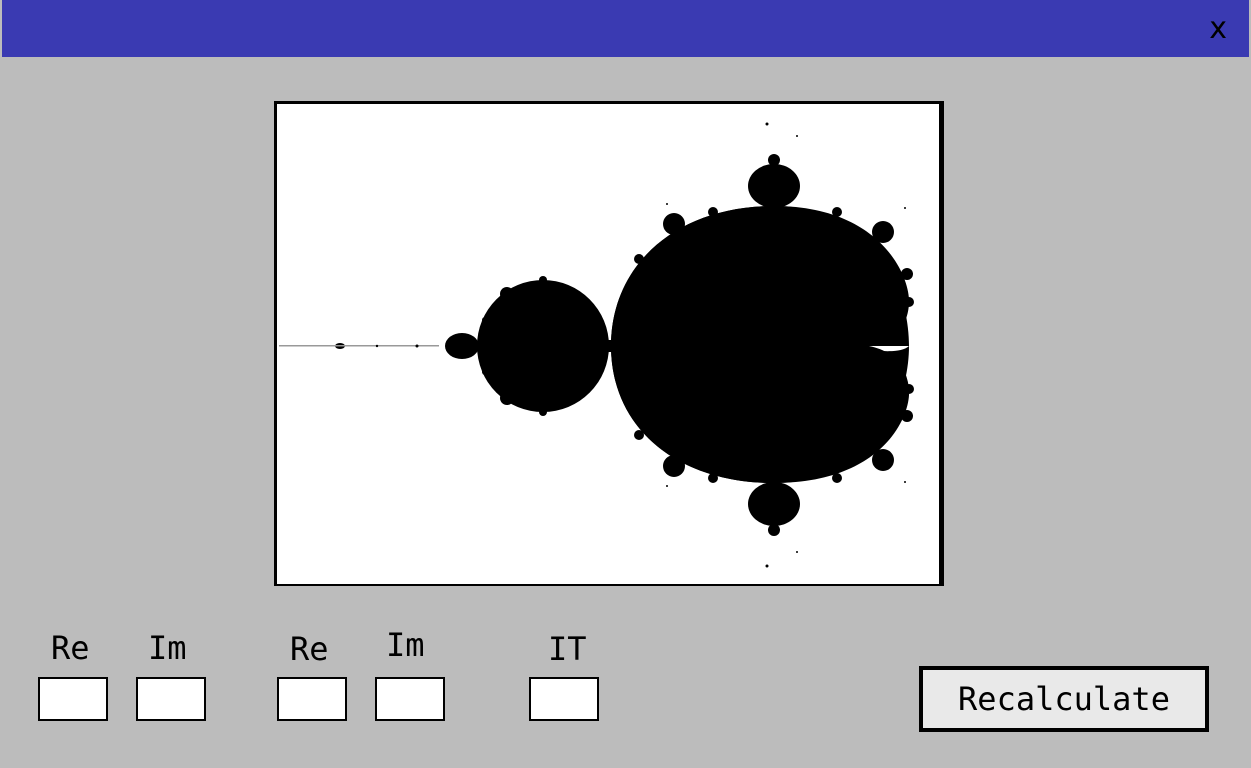 The width and height of the screenshot is (1251, 768). I want to click on min-im-field, so click(171, 699).